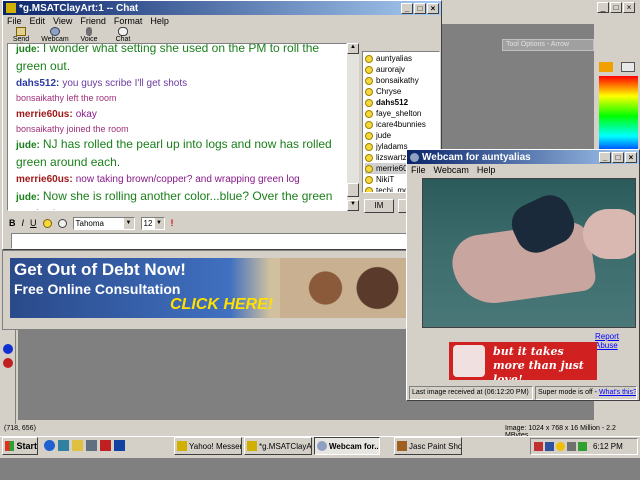 This screenshot has width=640, height=480. I want to click on tool-fill-icon, so click(8, 363).